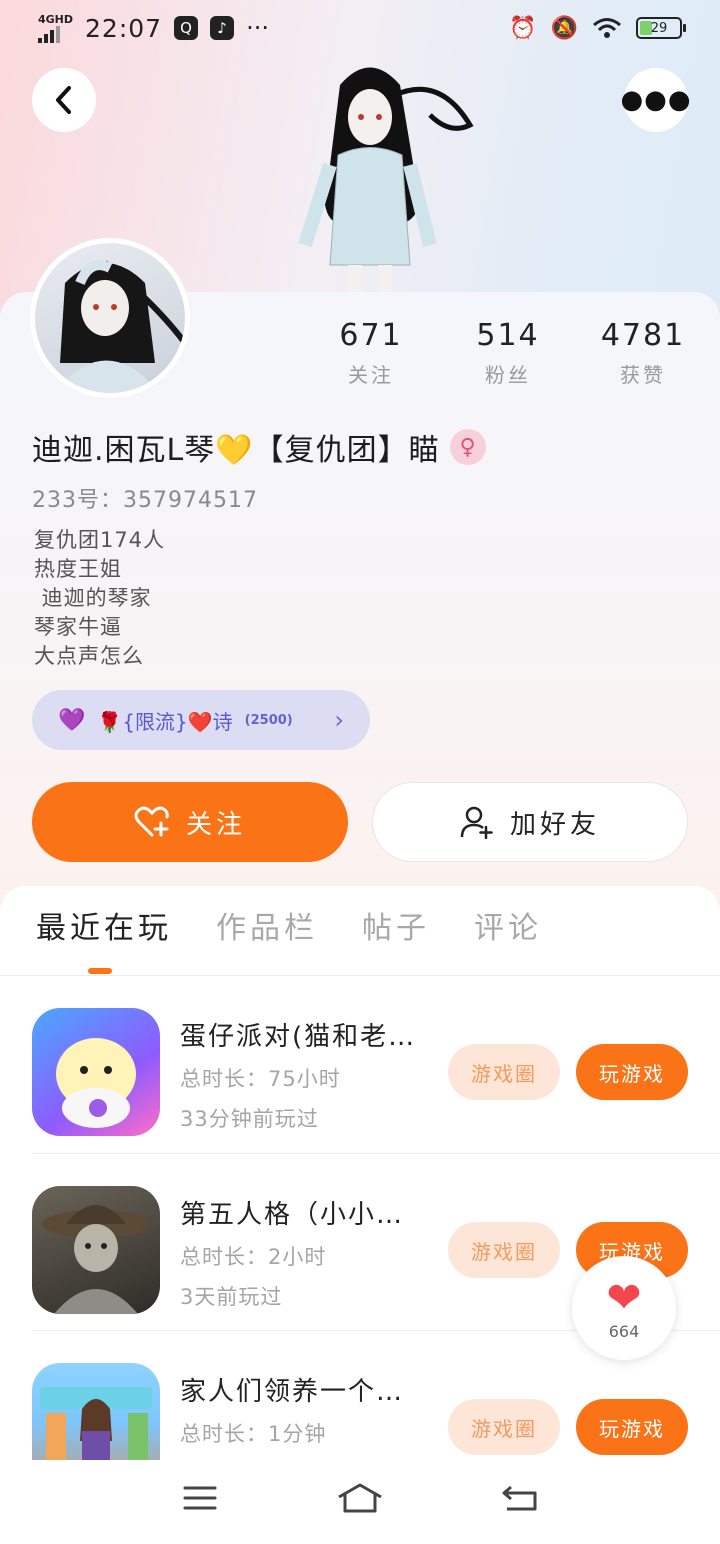 The image size is (720, 1544). I want to click on game-icon-identity-v, so click(96, 1250).